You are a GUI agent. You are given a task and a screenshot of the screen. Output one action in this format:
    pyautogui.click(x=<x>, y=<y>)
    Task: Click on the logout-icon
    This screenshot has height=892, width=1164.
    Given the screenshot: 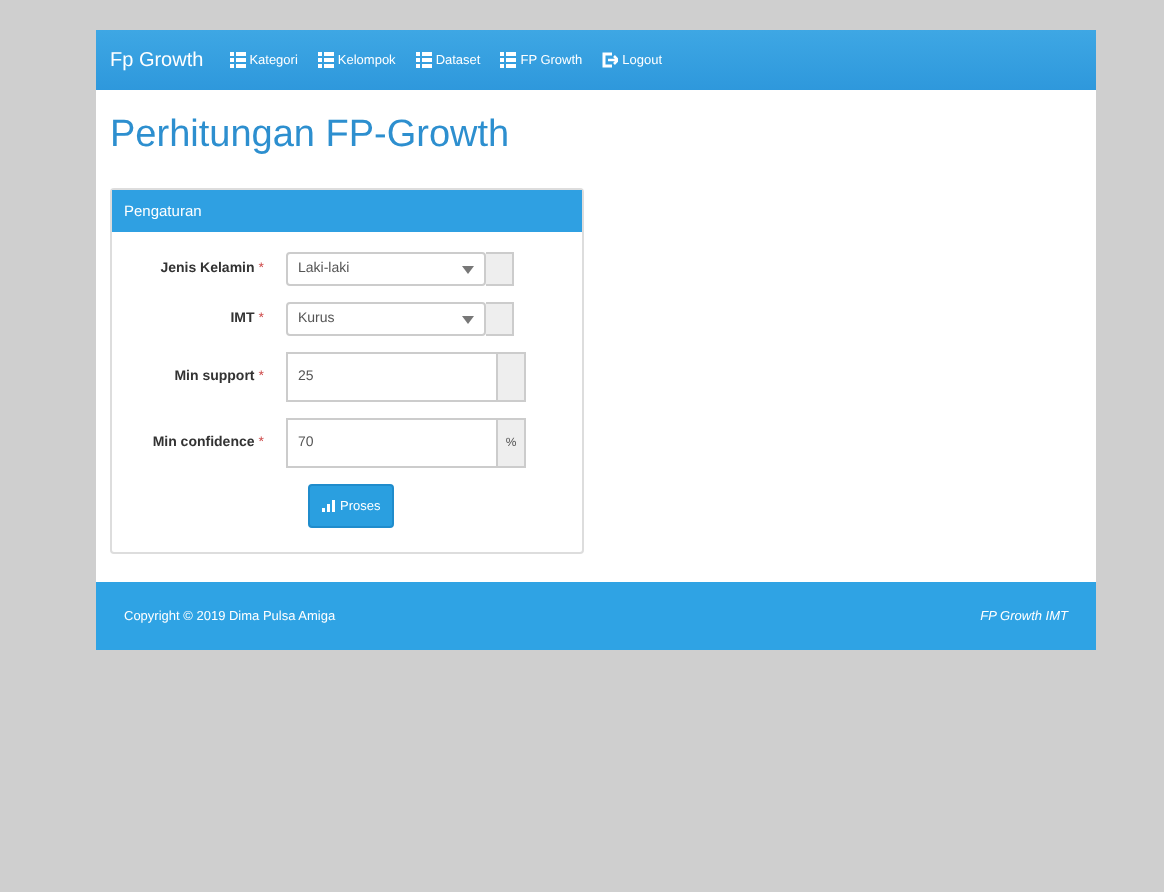 What is the action you would take?
    pyautogui.click(x=610, y=60)
    